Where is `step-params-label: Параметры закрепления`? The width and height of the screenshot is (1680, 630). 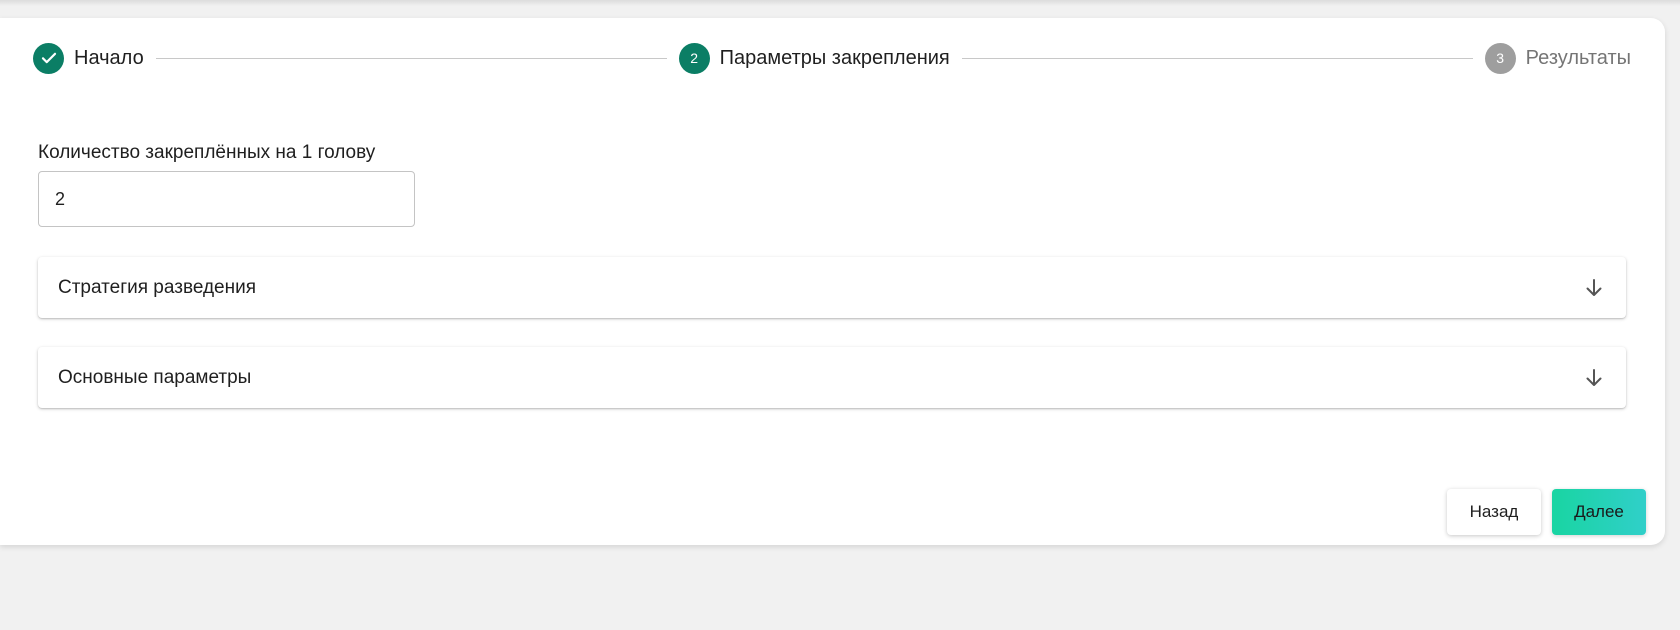
step-params-label: Параметры закрепления is located at coordinates (834, 57).